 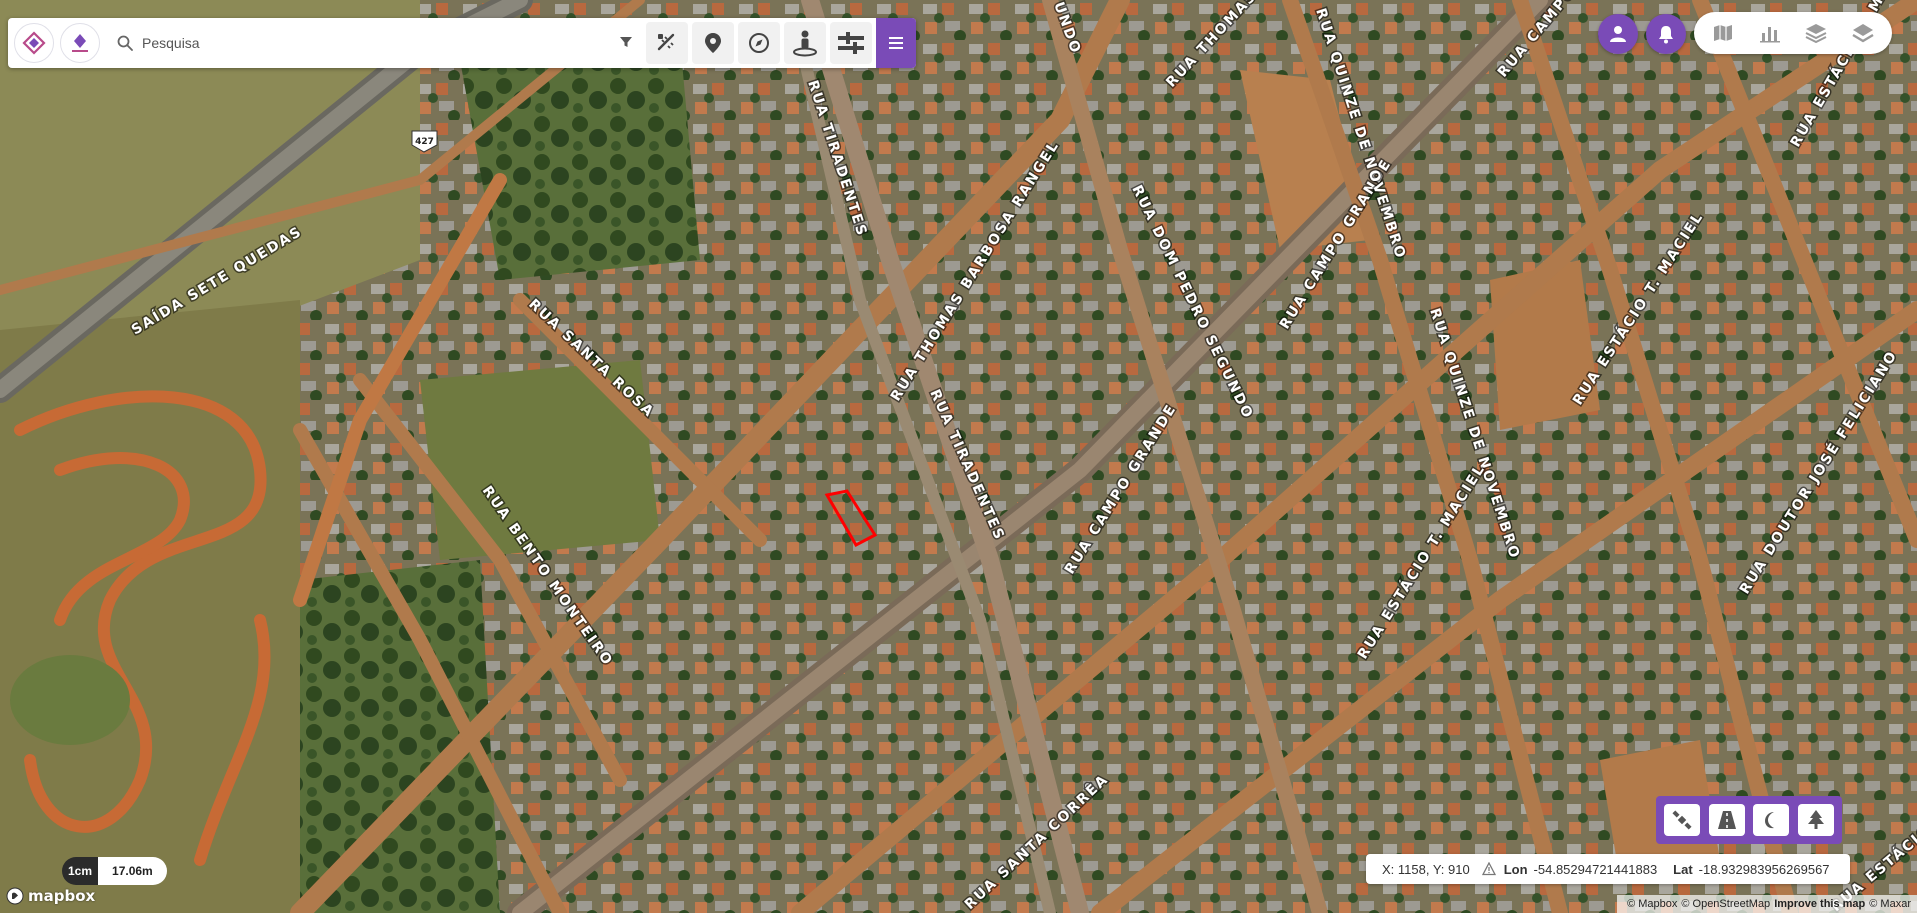 I want to click on compass-icon, so click(x=759, y=43).